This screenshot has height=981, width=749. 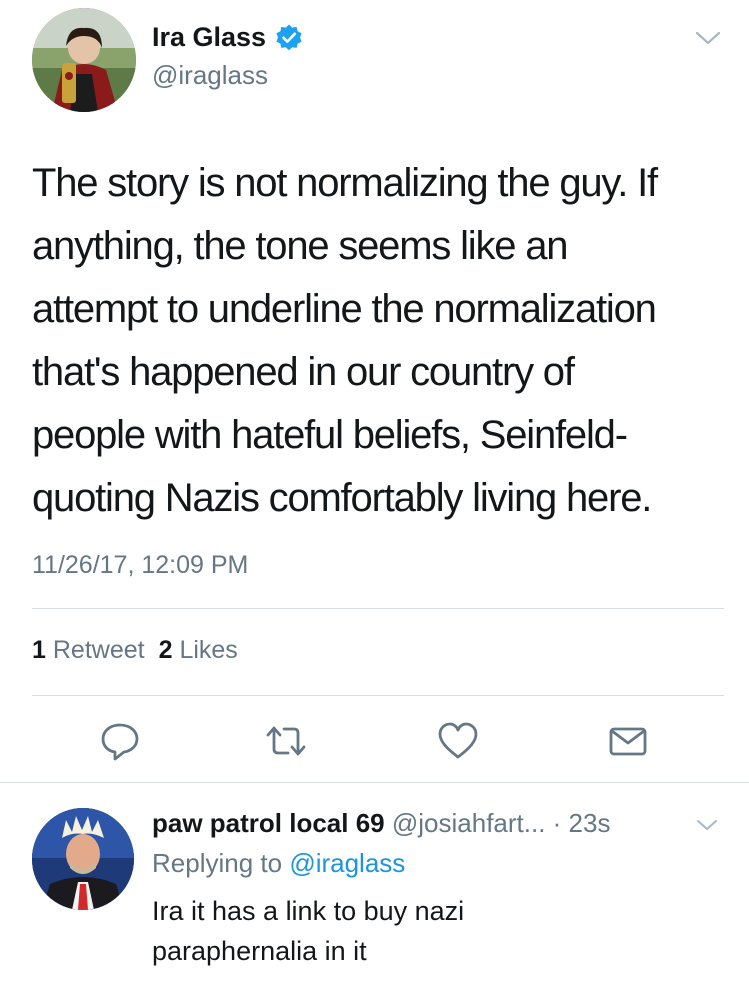 What do you see at coordinates (217, 863) in the screenshot?
I see `replying-to-label: Replying to` at bounding box center [217, 863].